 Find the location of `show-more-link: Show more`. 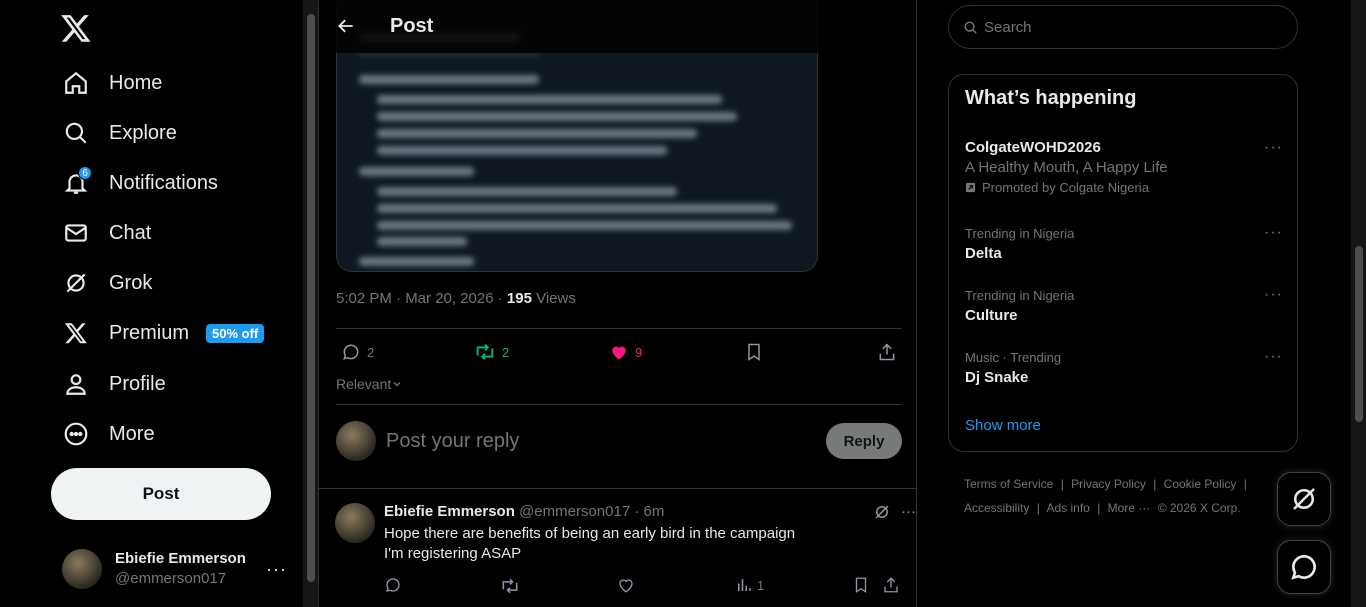

show-more-link: Show more is located at coordinates (1003, 425).